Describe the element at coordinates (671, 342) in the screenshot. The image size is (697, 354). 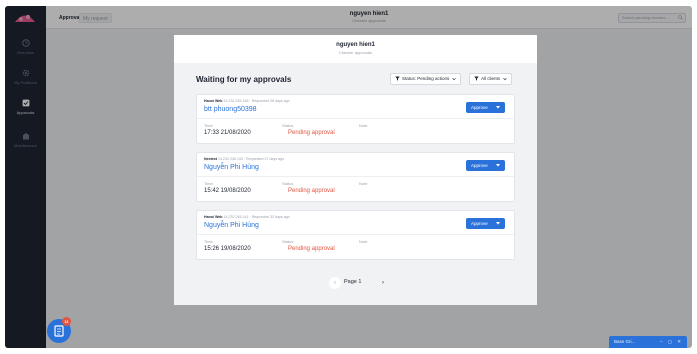
I see `chat-widget-controls: – ▢ ✕` at that location.